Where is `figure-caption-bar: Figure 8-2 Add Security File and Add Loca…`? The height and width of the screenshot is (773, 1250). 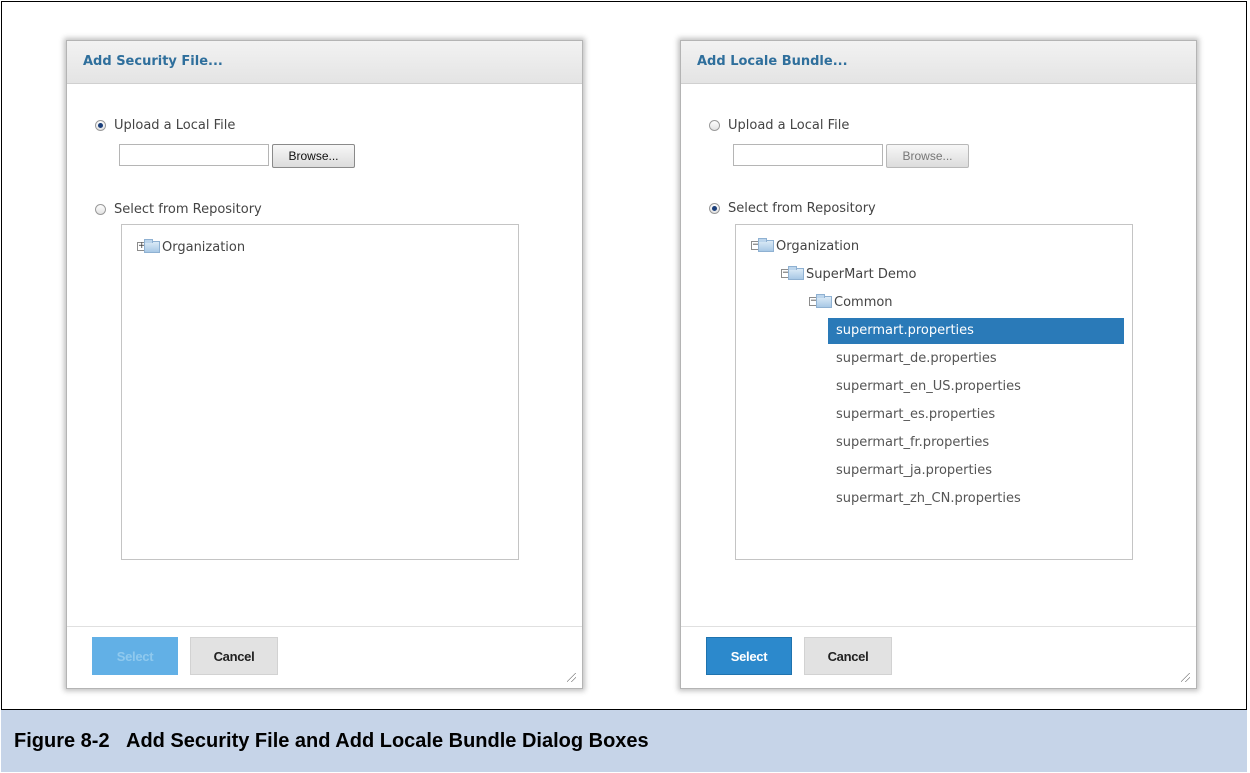
figure-caption-bar: Figure 8-2 Add Security File and Add Loca… is located at coordinates (624, 740).